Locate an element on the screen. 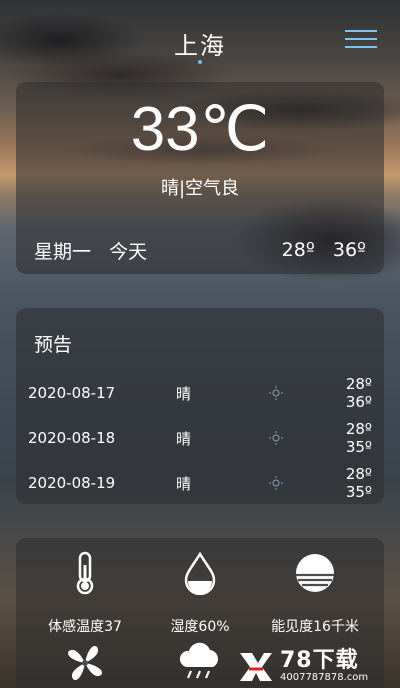 Image resolution: width=400 pixels, height=688 pixels. wind-item is located at coordinates (85, 663).